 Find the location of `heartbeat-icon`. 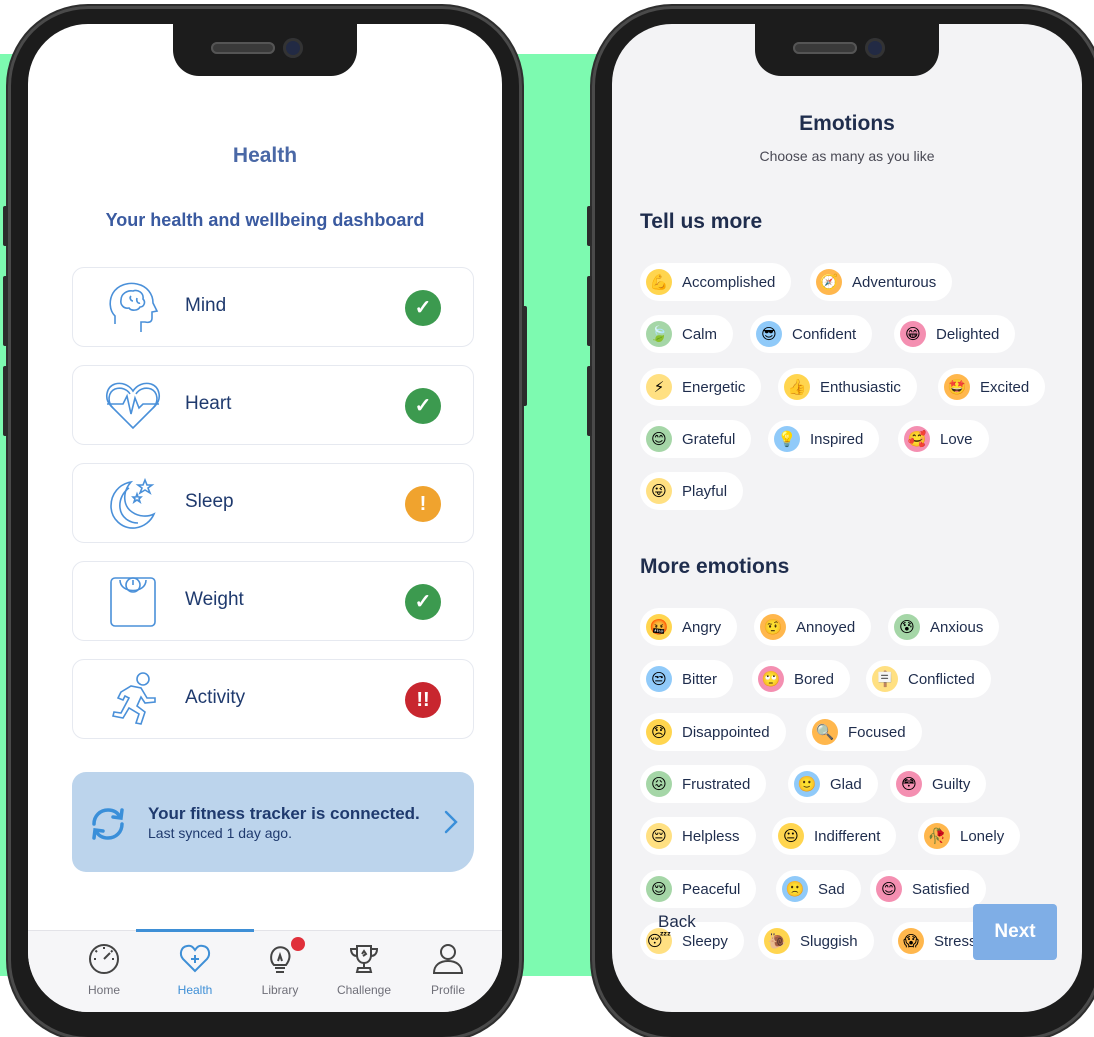

heartbeat-icon is located at coordinates (133, 406).